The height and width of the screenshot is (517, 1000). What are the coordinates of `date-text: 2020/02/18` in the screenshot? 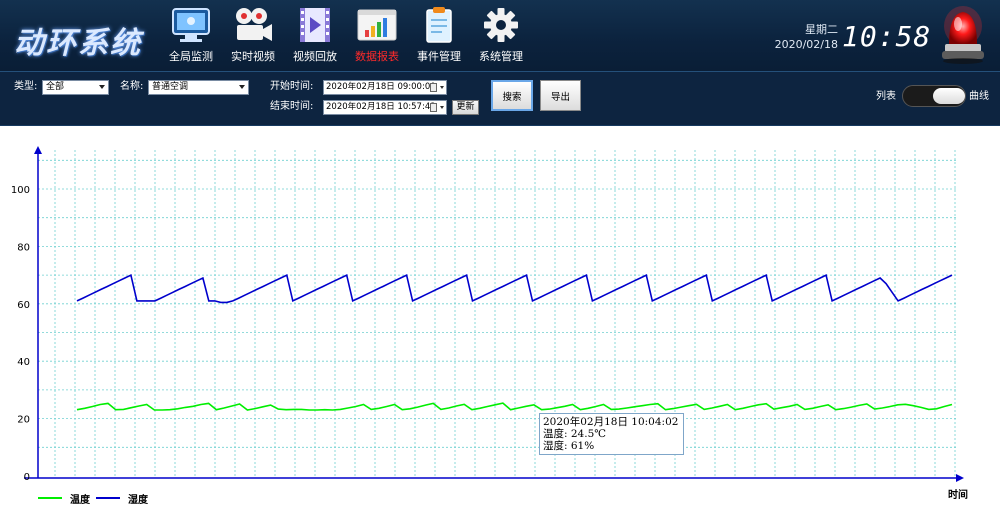 It's located at (806, 44).